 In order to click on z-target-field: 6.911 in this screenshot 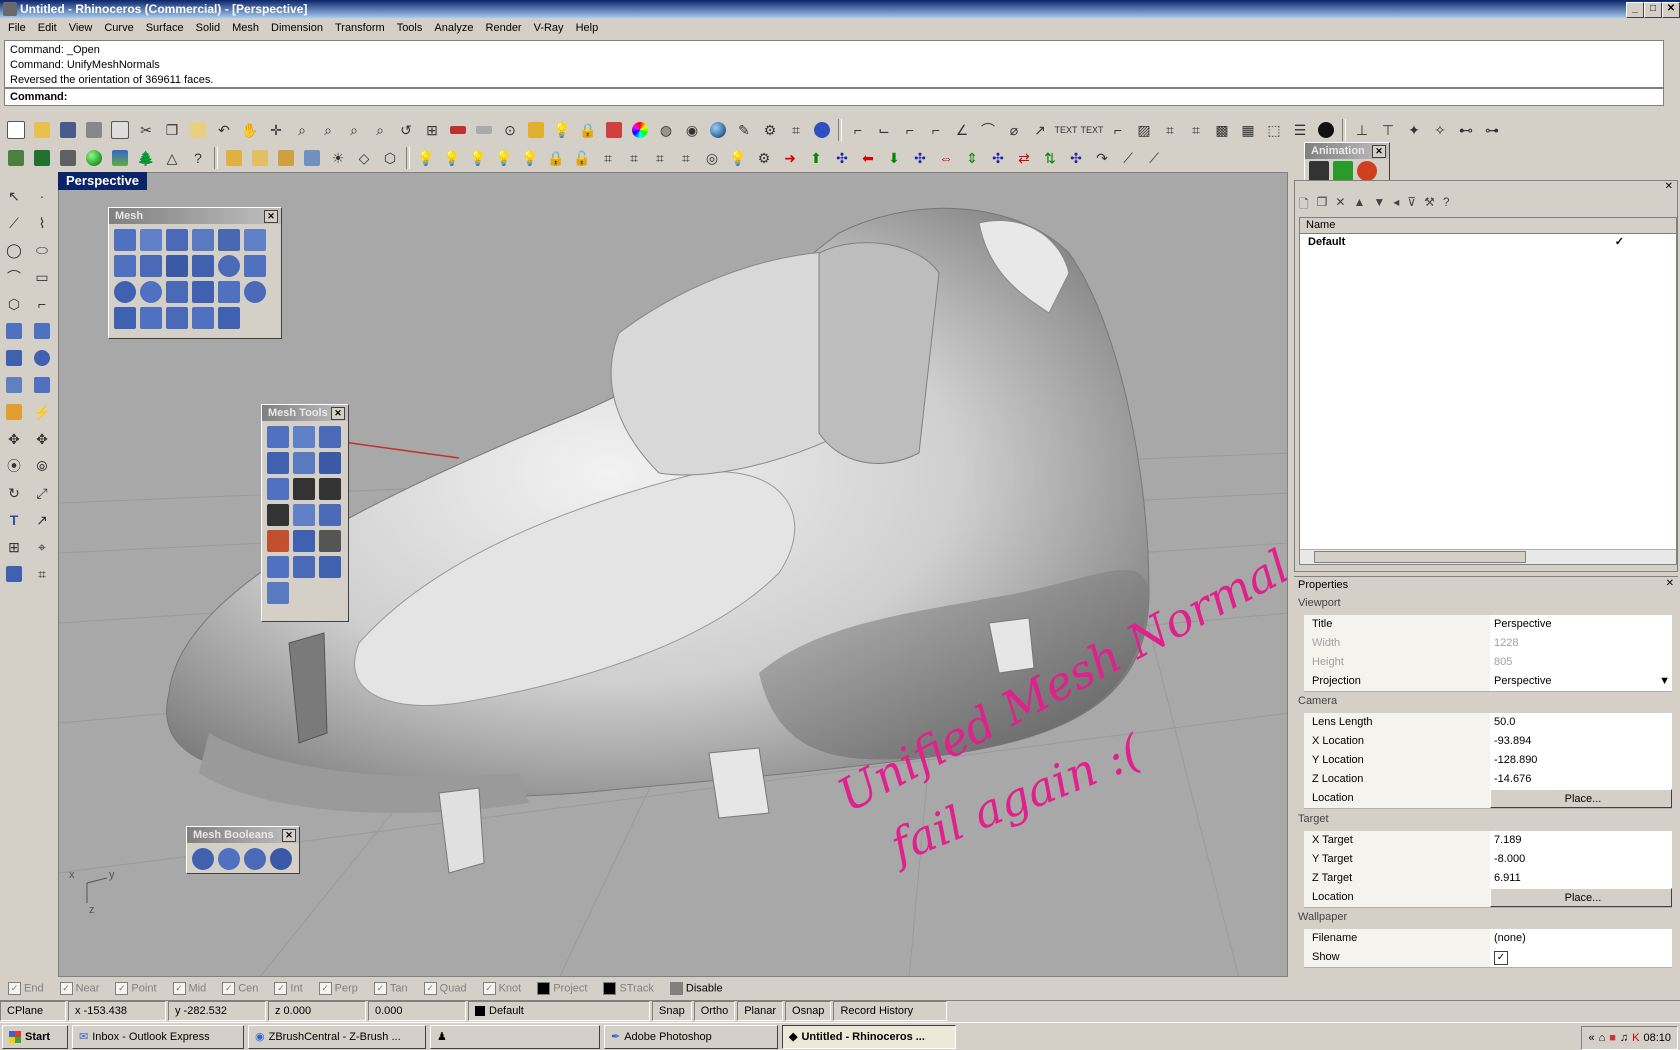, I will do `click(1581, 878)`.